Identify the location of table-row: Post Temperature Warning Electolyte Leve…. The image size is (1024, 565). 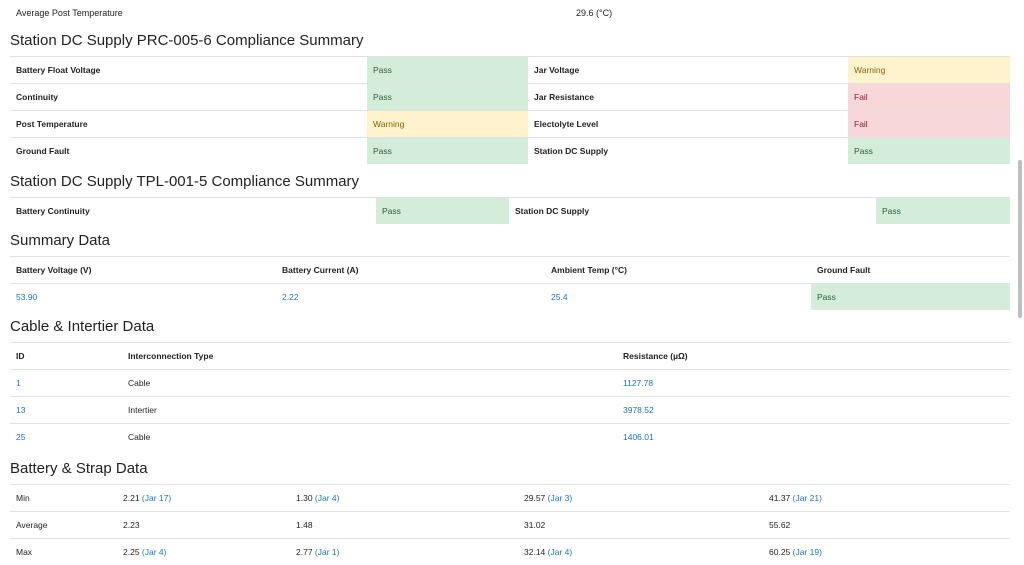
(510, 124).